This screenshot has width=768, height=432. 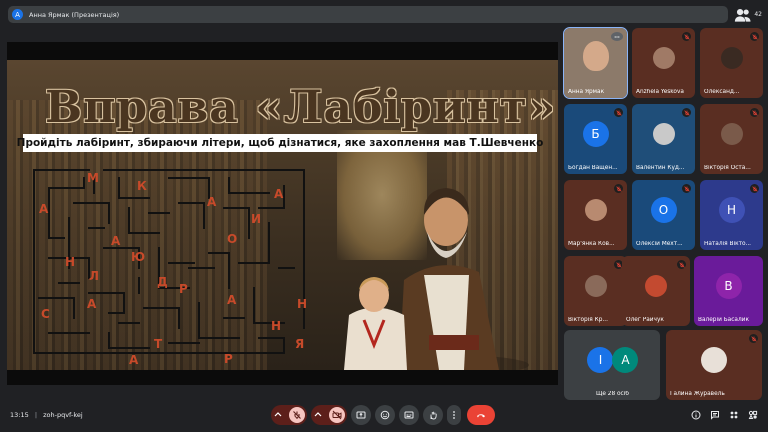 I want to click on avatar: А, so click(x=625, y=360).